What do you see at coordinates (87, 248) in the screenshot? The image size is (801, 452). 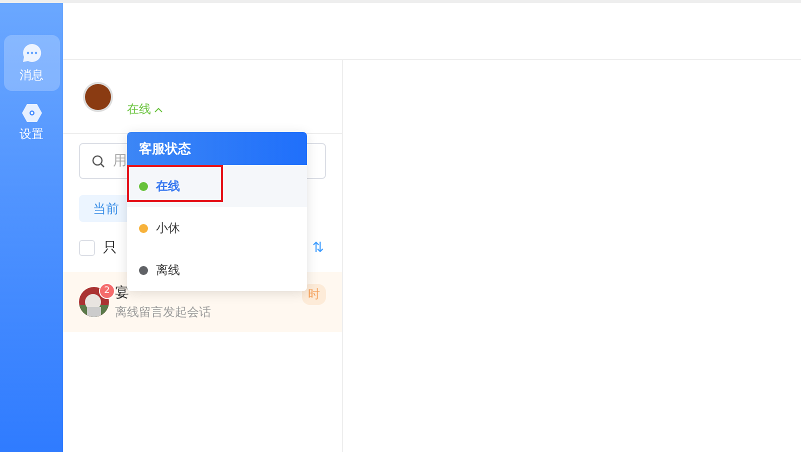 I see `checkbox` at bounding box center [87, 248].